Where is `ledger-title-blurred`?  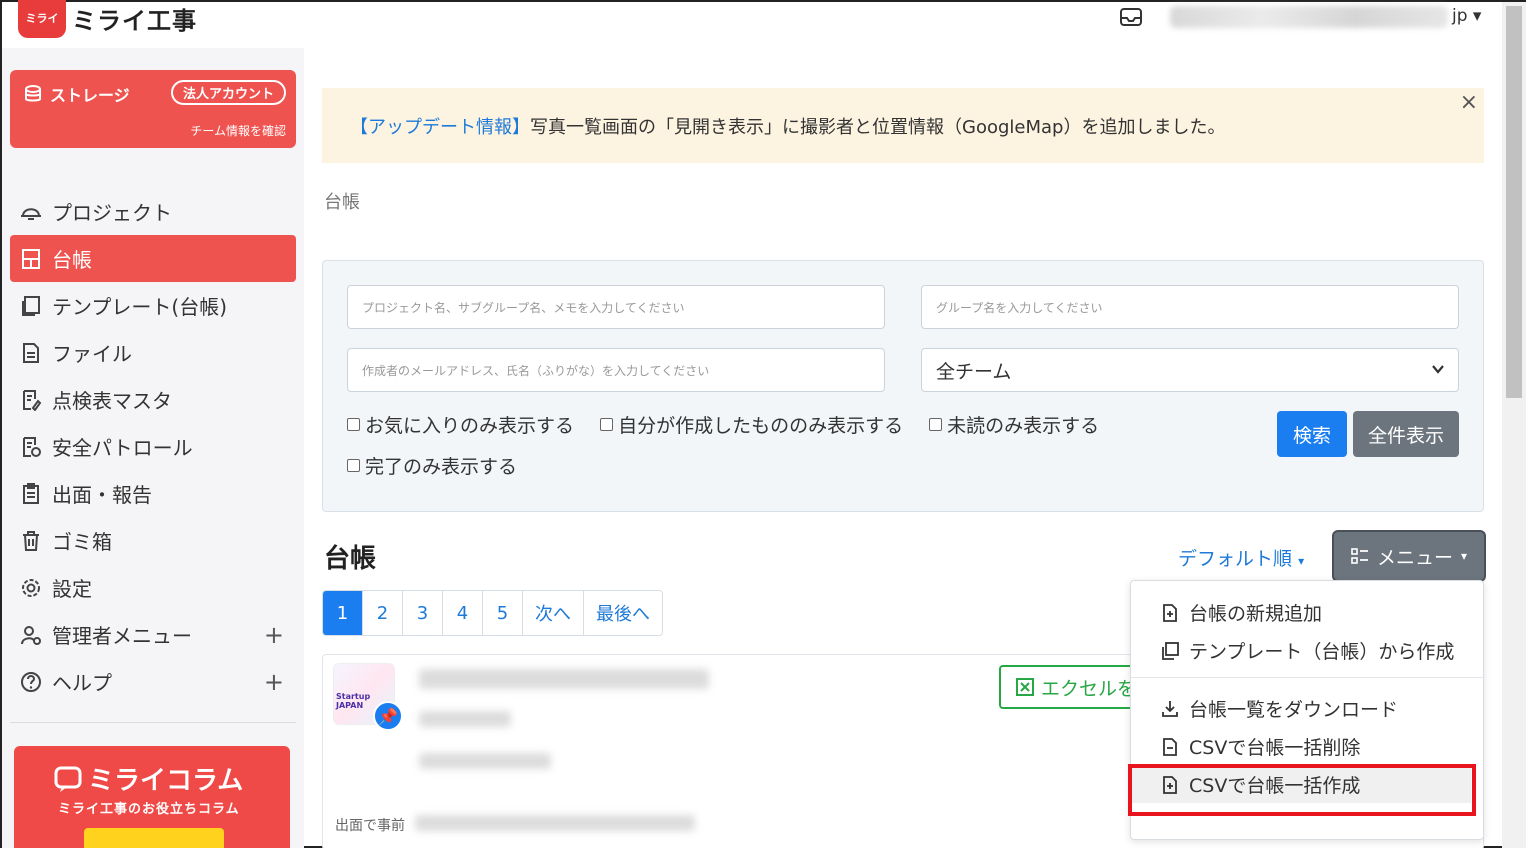 ledger-title-blurred is located at coordinates (564, 679).